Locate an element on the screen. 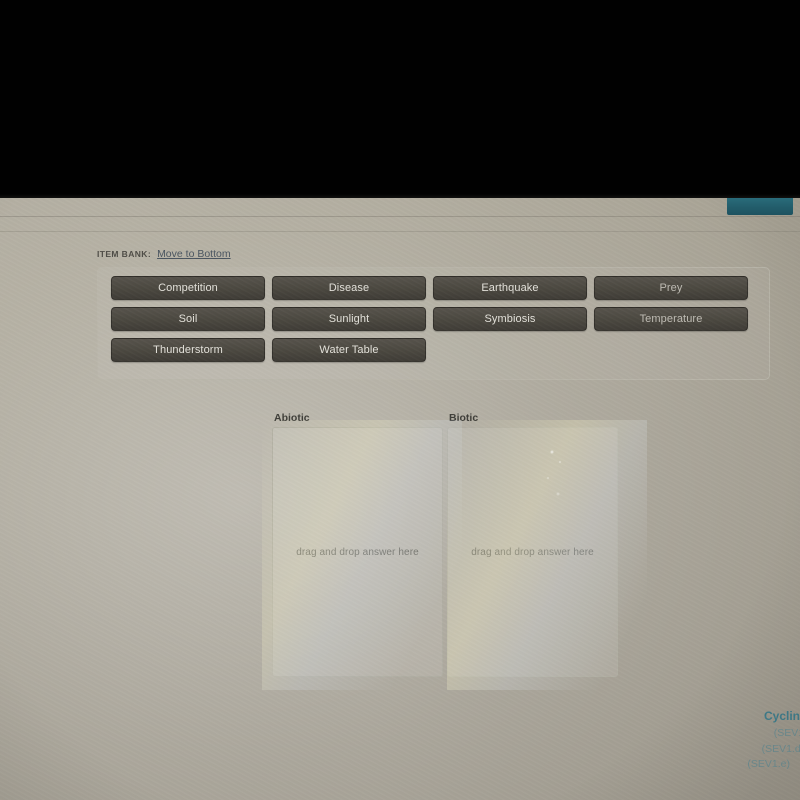  item-bank-tile-label: Temperature is located at coordinates (671, 319).